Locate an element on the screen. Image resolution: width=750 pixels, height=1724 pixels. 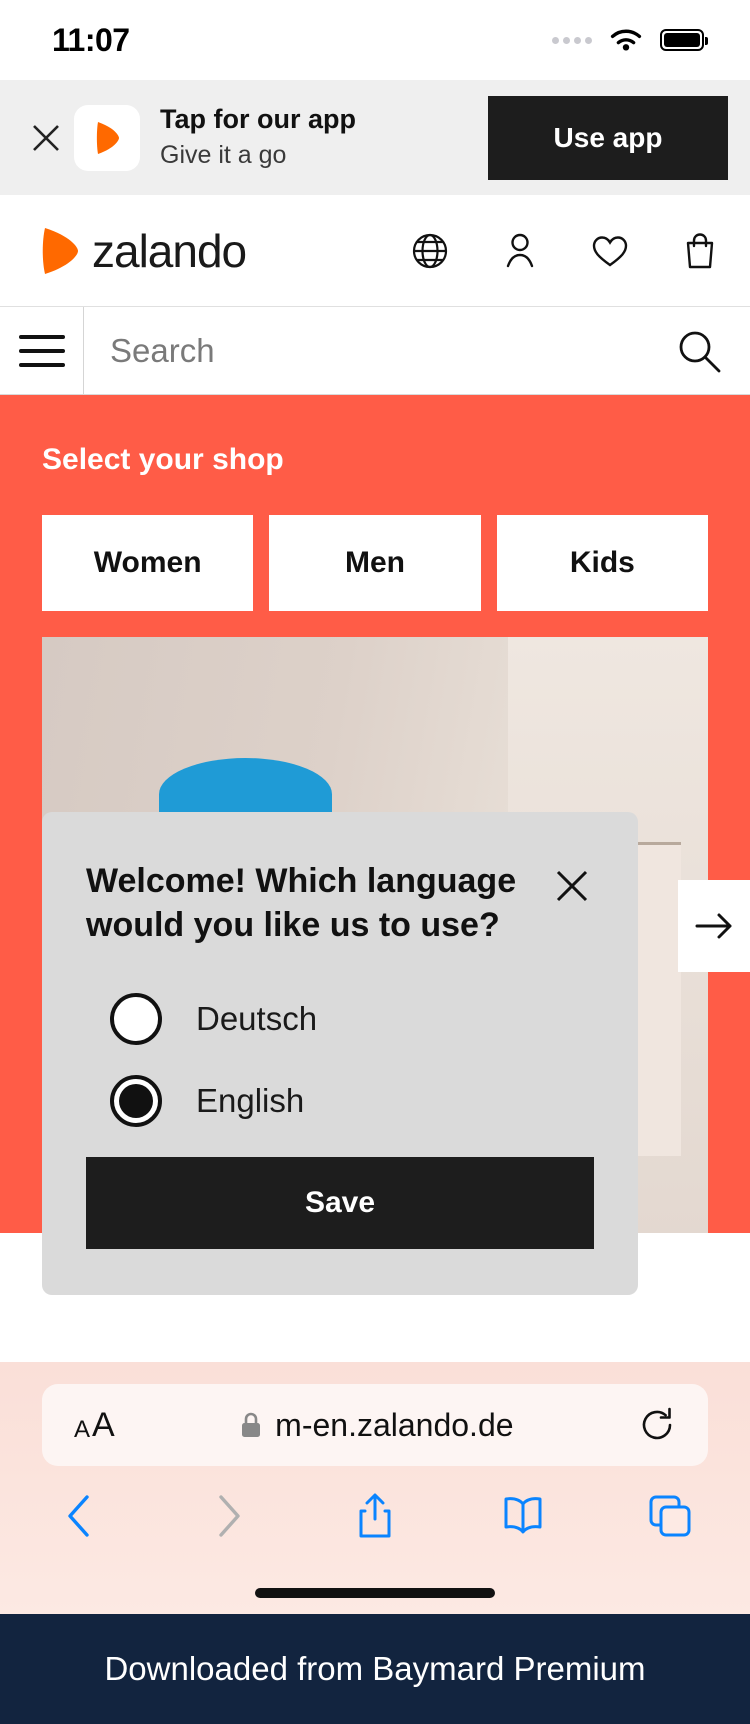
smart-app-banner: Tap for our app Give it a go Use app is located at coordinates (375, 137).